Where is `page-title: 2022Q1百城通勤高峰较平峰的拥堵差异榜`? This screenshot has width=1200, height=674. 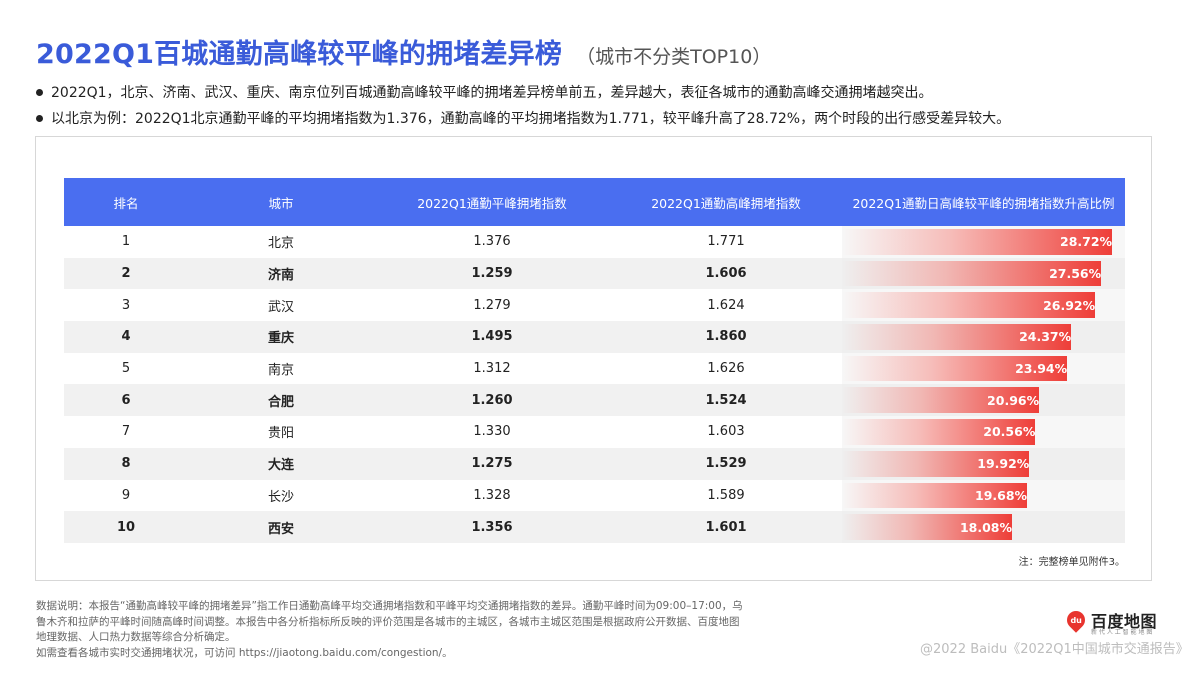 page-title: 2022Q1百城通勤高峰较平峰的拥堵差异榜 is located at coordinates (299, 54).